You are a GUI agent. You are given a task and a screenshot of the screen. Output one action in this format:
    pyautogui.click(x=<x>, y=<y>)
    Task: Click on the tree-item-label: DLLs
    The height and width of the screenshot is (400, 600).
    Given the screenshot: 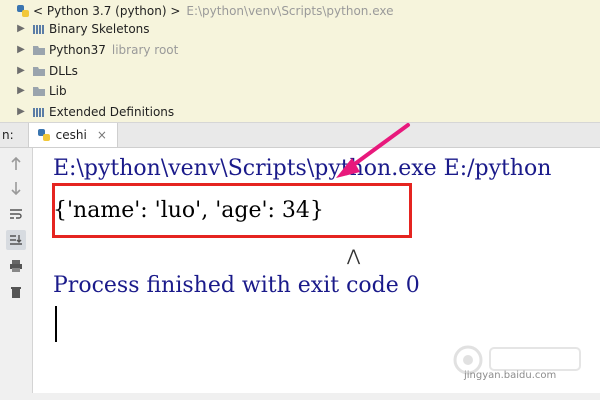 What is the action you would take?
    pyautogui.click(x=63, y=70)
    